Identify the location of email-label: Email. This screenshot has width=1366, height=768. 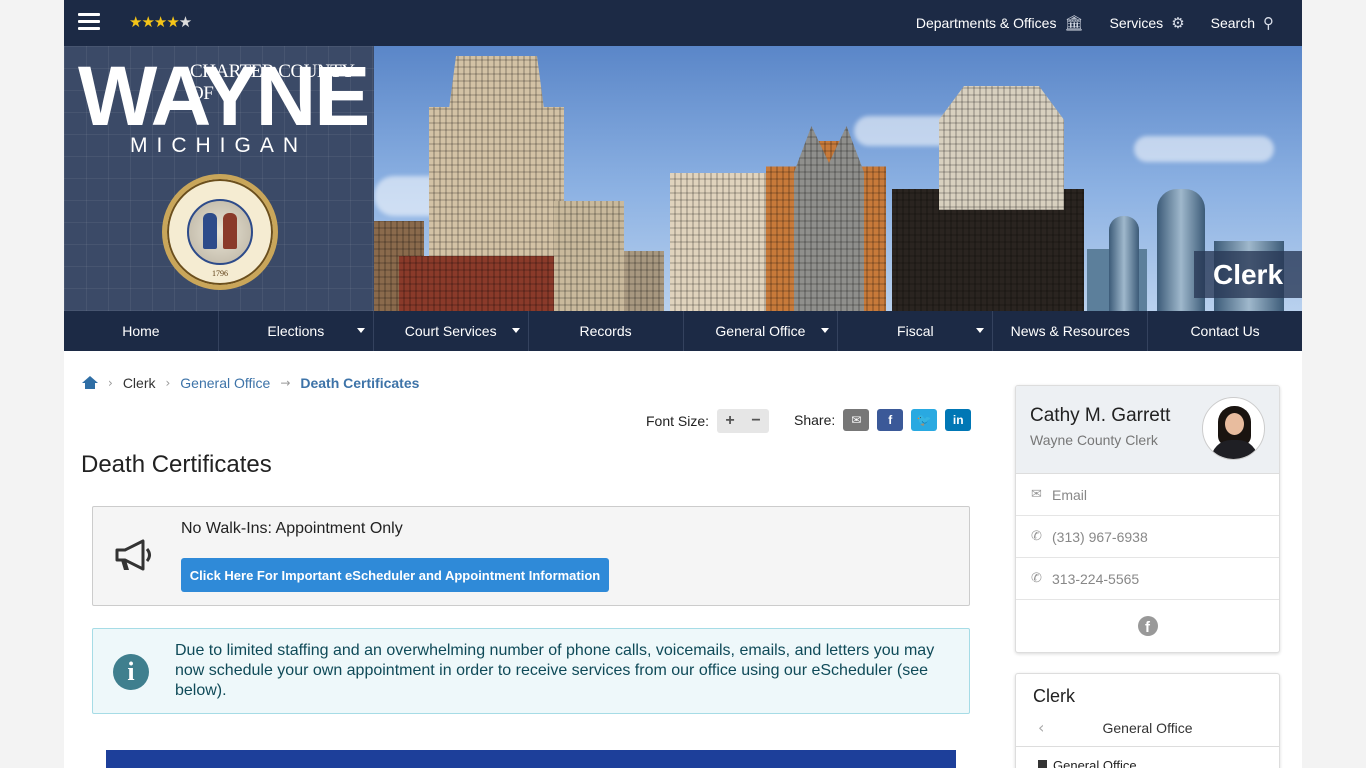
(1070, 494).